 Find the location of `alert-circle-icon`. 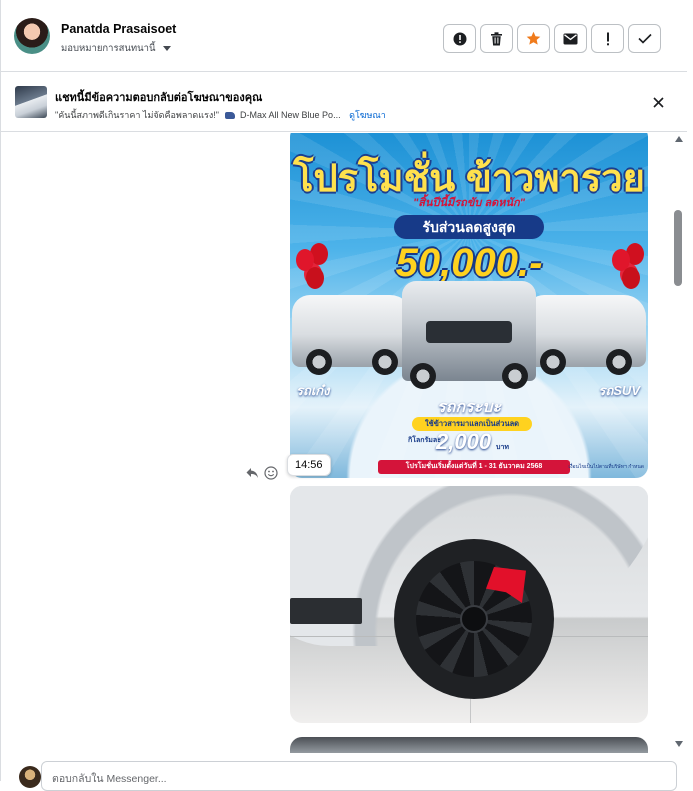

alert-circle-icon is located at coordinates (459, 38).